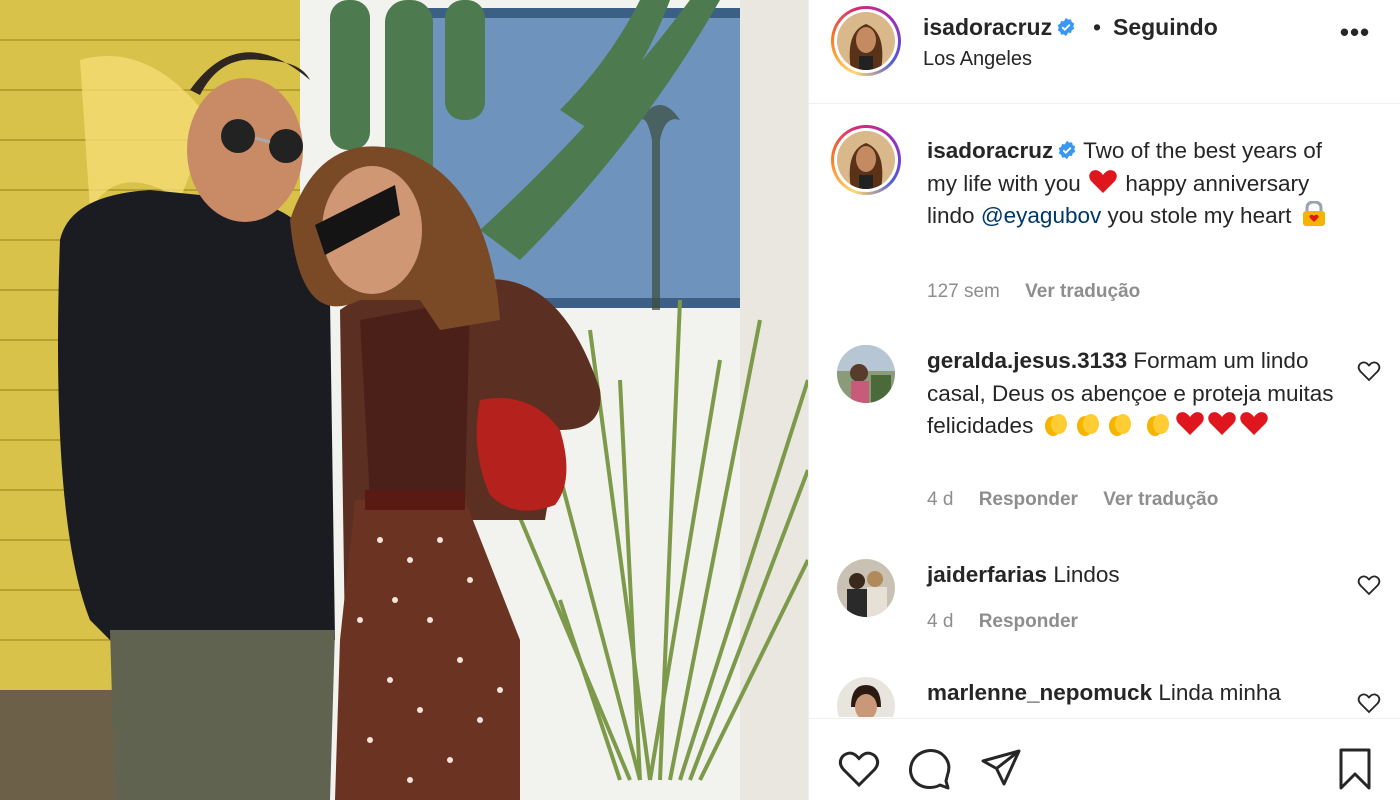 Image resolution: width=1400 pixels, height=800 pixels. I want to click on more-options-icon: •••, so click(1355, 37).